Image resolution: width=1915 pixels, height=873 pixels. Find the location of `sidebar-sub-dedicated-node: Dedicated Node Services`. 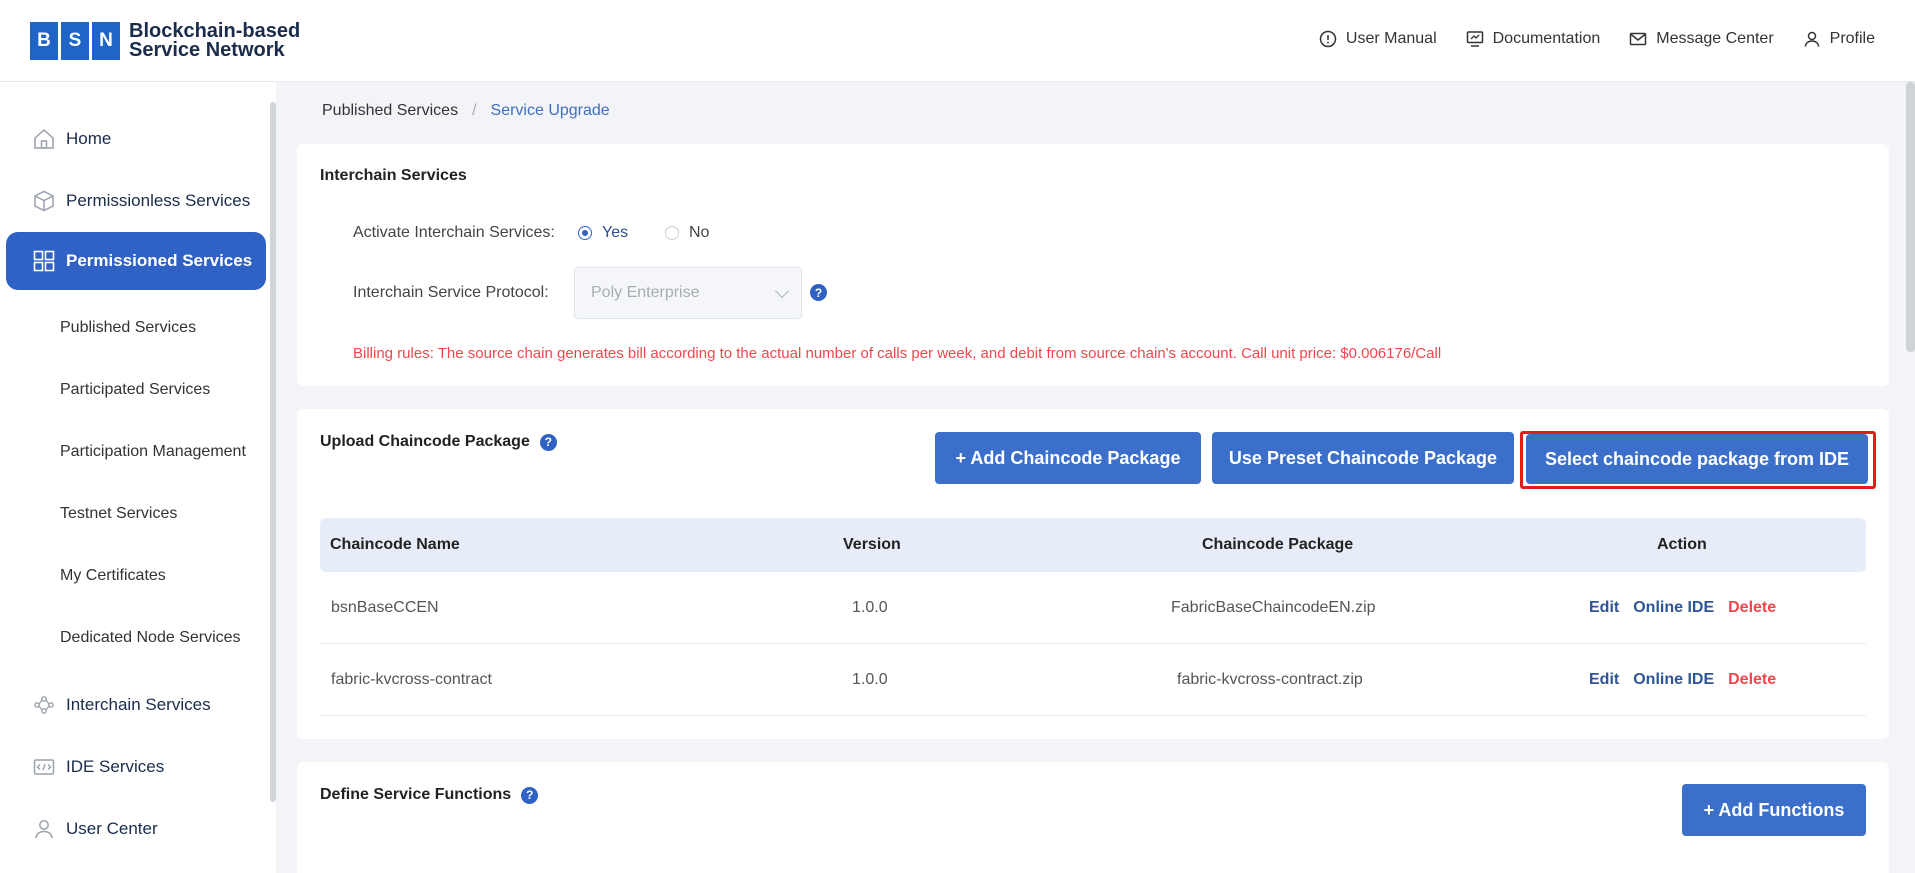

sidebar-sub-dedicated-node: Dedicated Node Services is located at coordinates (150, 638).